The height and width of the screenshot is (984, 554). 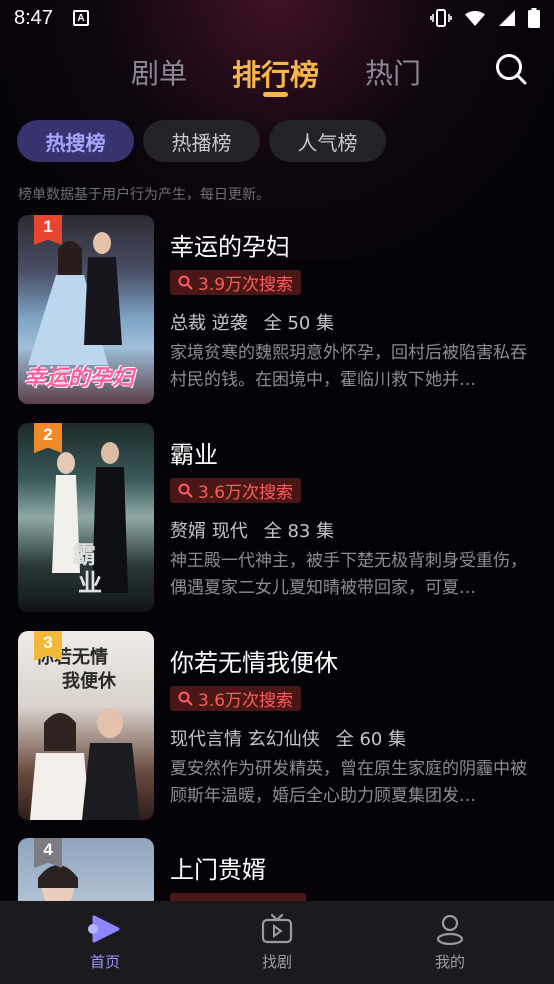 I want to click on item-episodes: 全 50 集, so click(x=299, y=323).